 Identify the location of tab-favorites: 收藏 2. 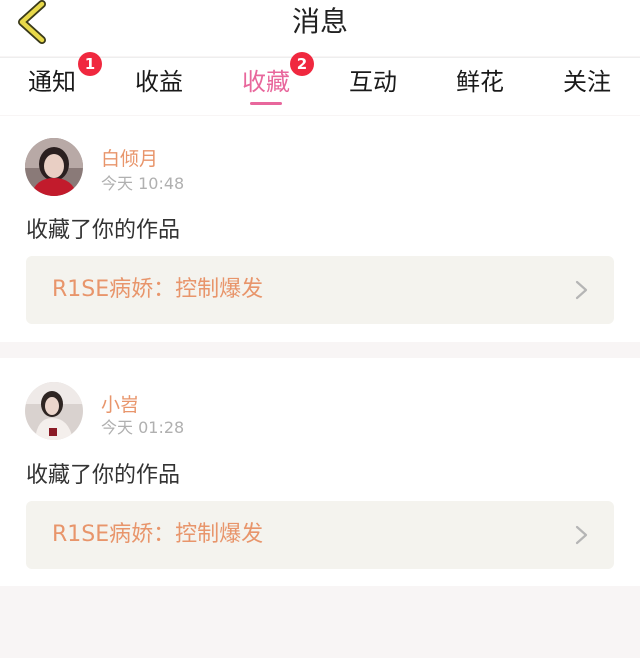
(266, 84).